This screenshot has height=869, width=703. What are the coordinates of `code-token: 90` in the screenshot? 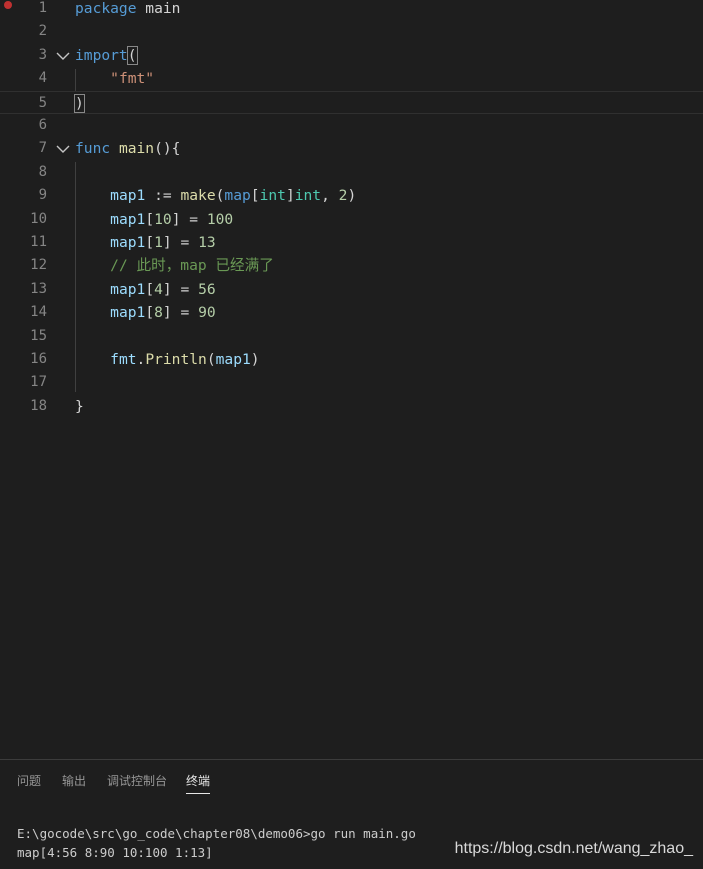 It's located at (207, 313).